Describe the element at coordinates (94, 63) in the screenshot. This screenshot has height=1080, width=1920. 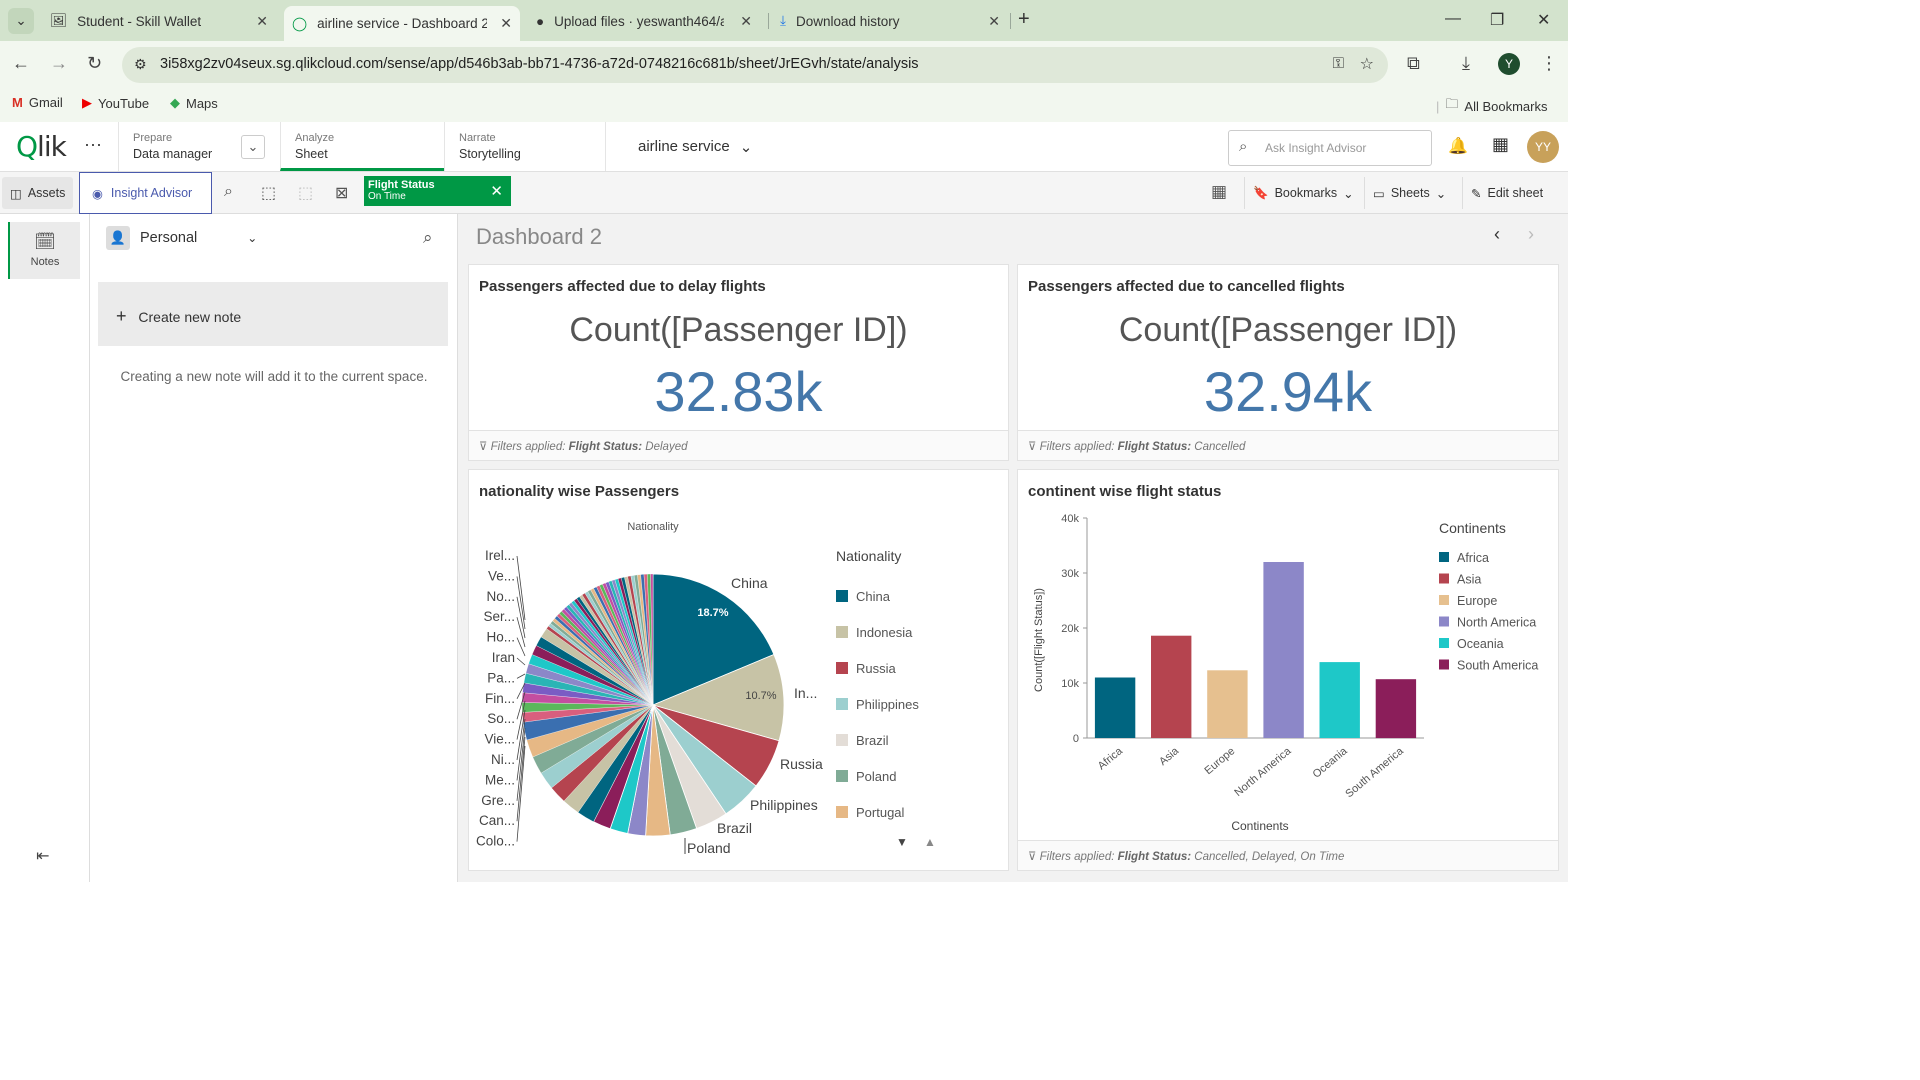
I see `reload-icon: ↻` at that location.